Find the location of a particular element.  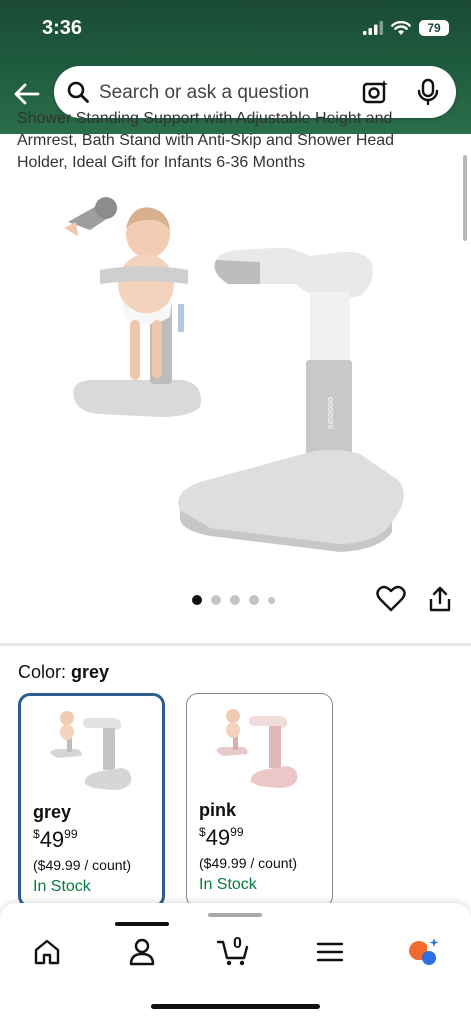

section-divider is located at coordinates (235, 644).